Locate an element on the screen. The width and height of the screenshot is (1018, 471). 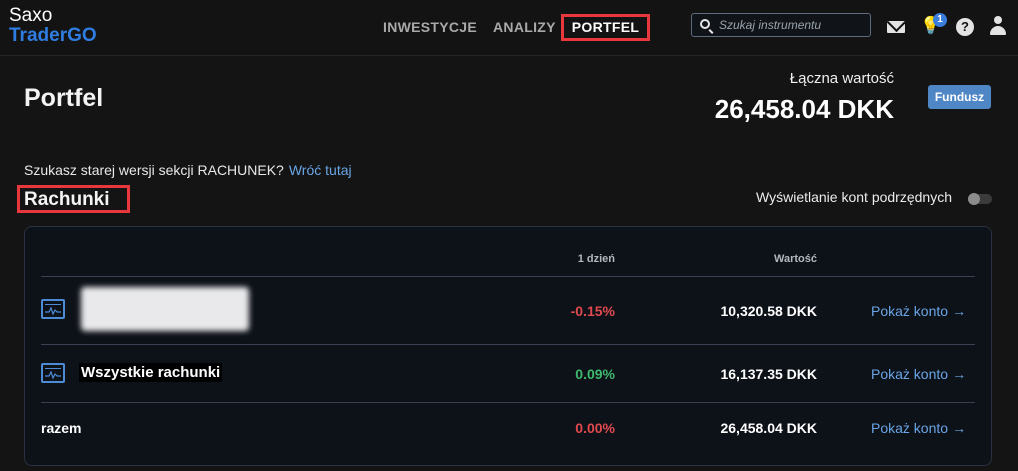
old-version-text: Szukasz starej wersji sekcji RACHUNEK? is located at coordinates (154, 170).